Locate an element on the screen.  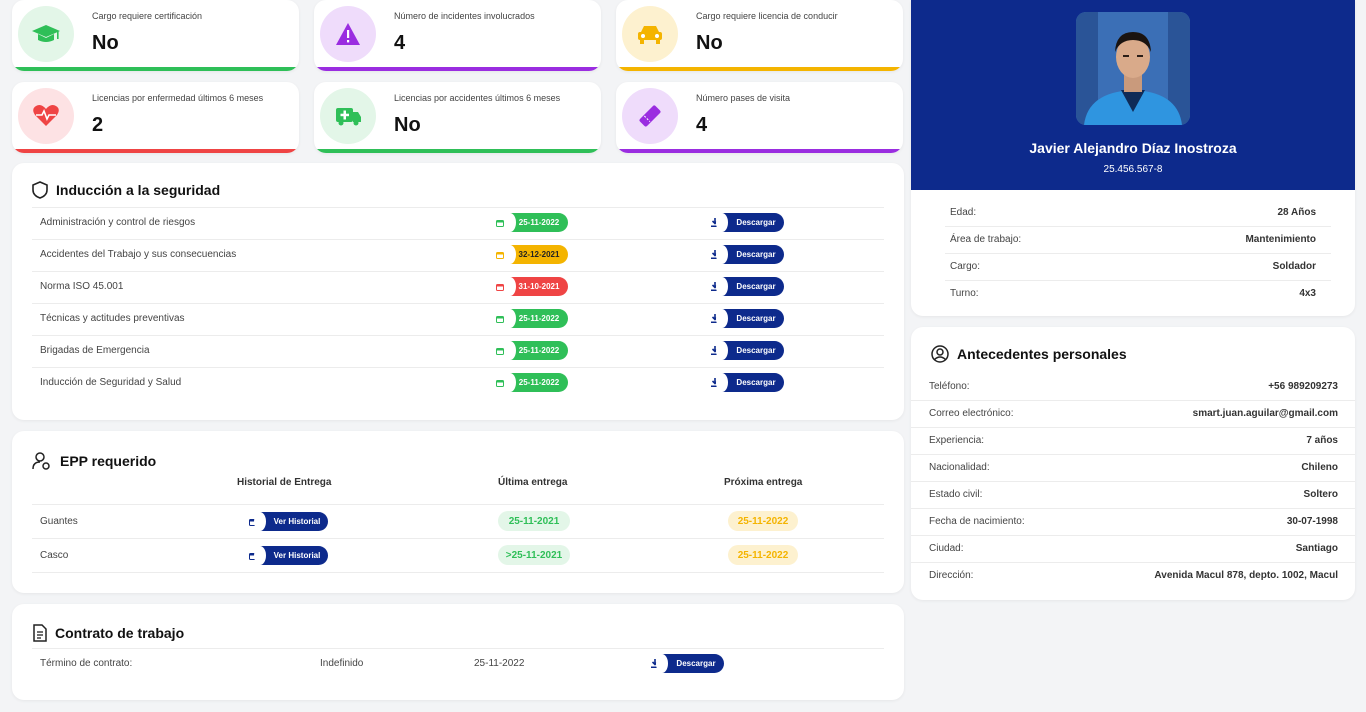
epp-header-last: Última entrega is located at coordinates (533, 482).